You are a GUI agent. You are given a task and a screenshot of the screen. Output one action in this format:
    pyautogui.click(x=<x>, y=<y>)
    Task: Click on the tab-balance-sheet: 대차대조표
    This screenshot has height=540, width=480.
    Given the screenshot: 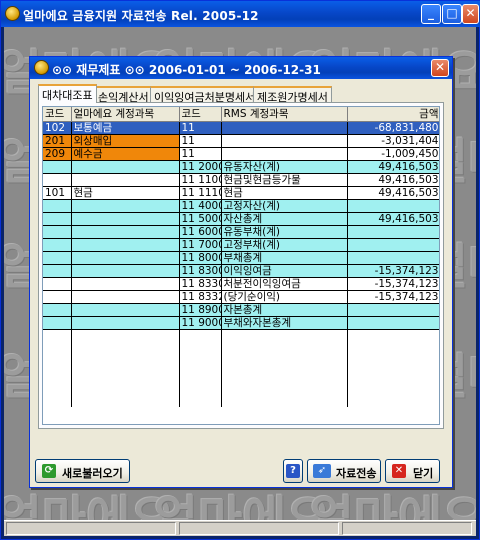 What is the action you would take?
    pyautogui.click(x=67, y=93)
    